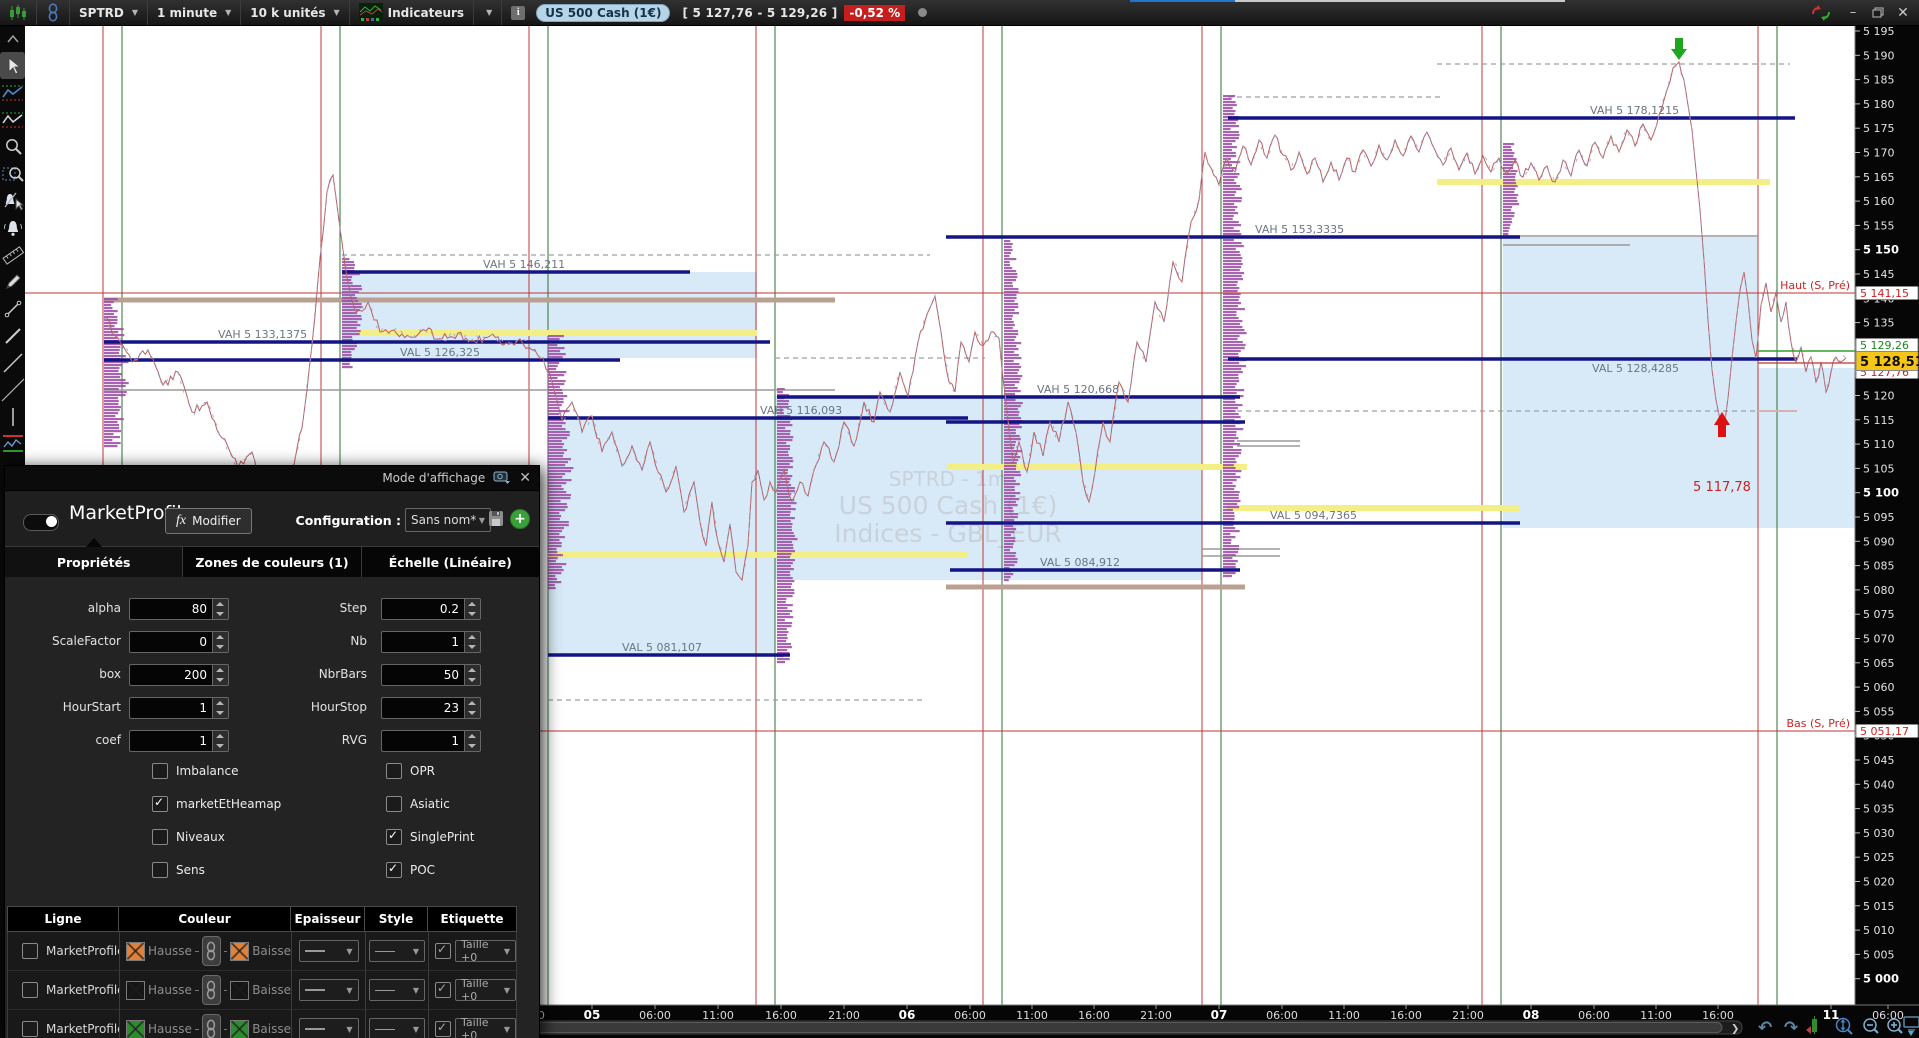  I want to click on rvg-spinner, so click(472, 741).